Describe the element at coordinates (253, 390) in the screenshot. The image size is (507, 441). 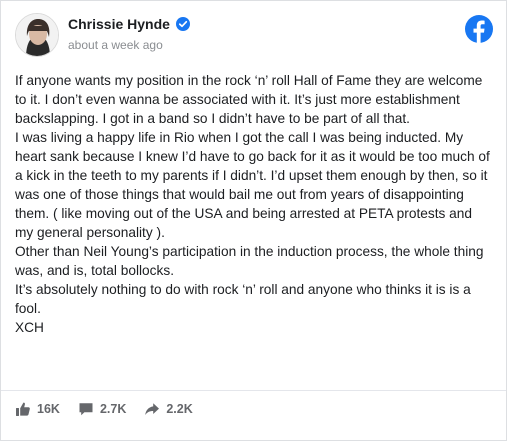
I see `footer-divider` at that location.